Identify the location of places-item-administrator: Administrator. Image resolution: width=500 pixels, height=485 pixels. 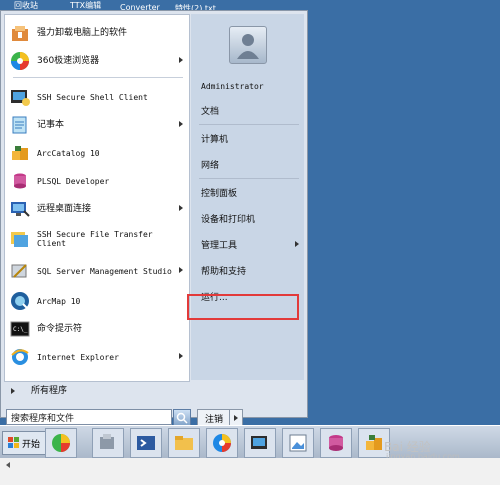
(251, 86).